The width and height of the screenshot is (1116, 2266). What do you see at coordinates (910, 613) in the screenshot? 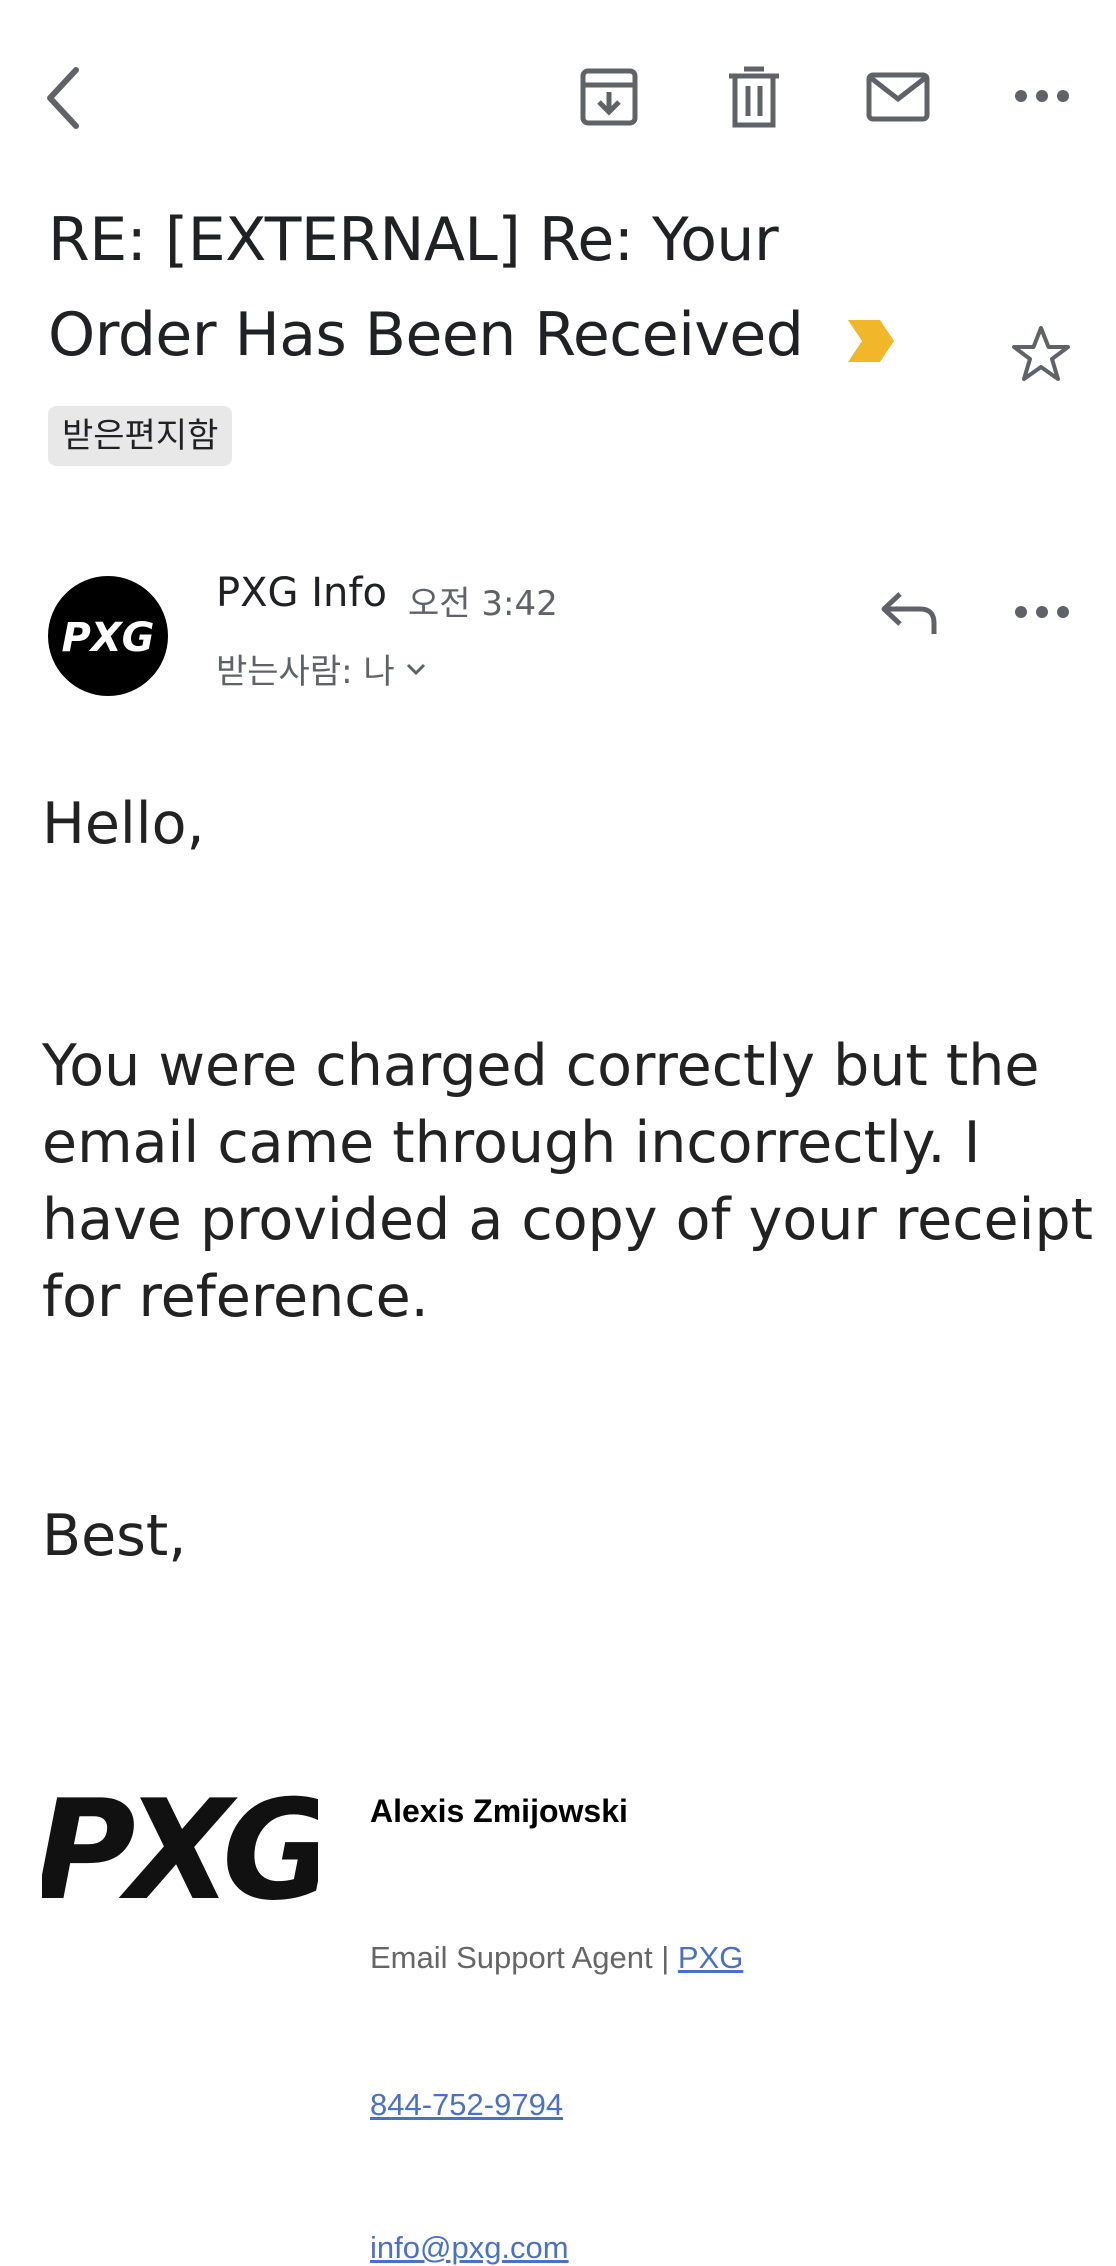
I see `reply-icon` at bounding box center [910, 613].